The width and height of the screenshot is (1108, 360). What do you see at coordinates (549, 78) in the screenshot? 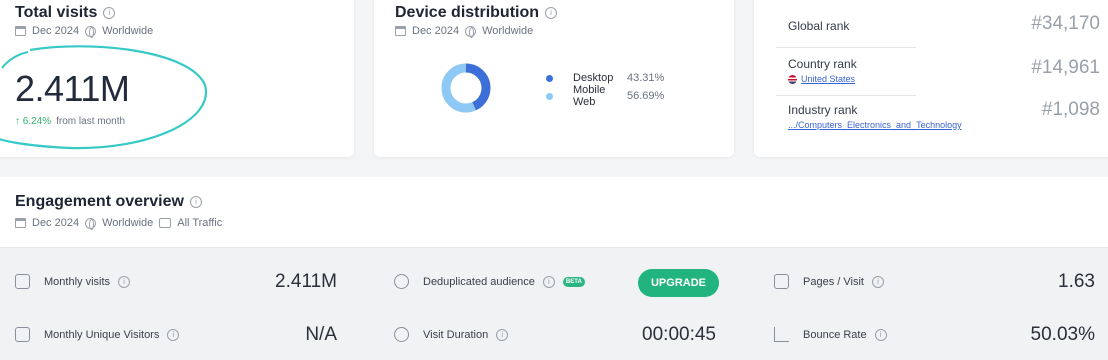
I see `desktop-dot-icon` at bounding box center [549, 78].